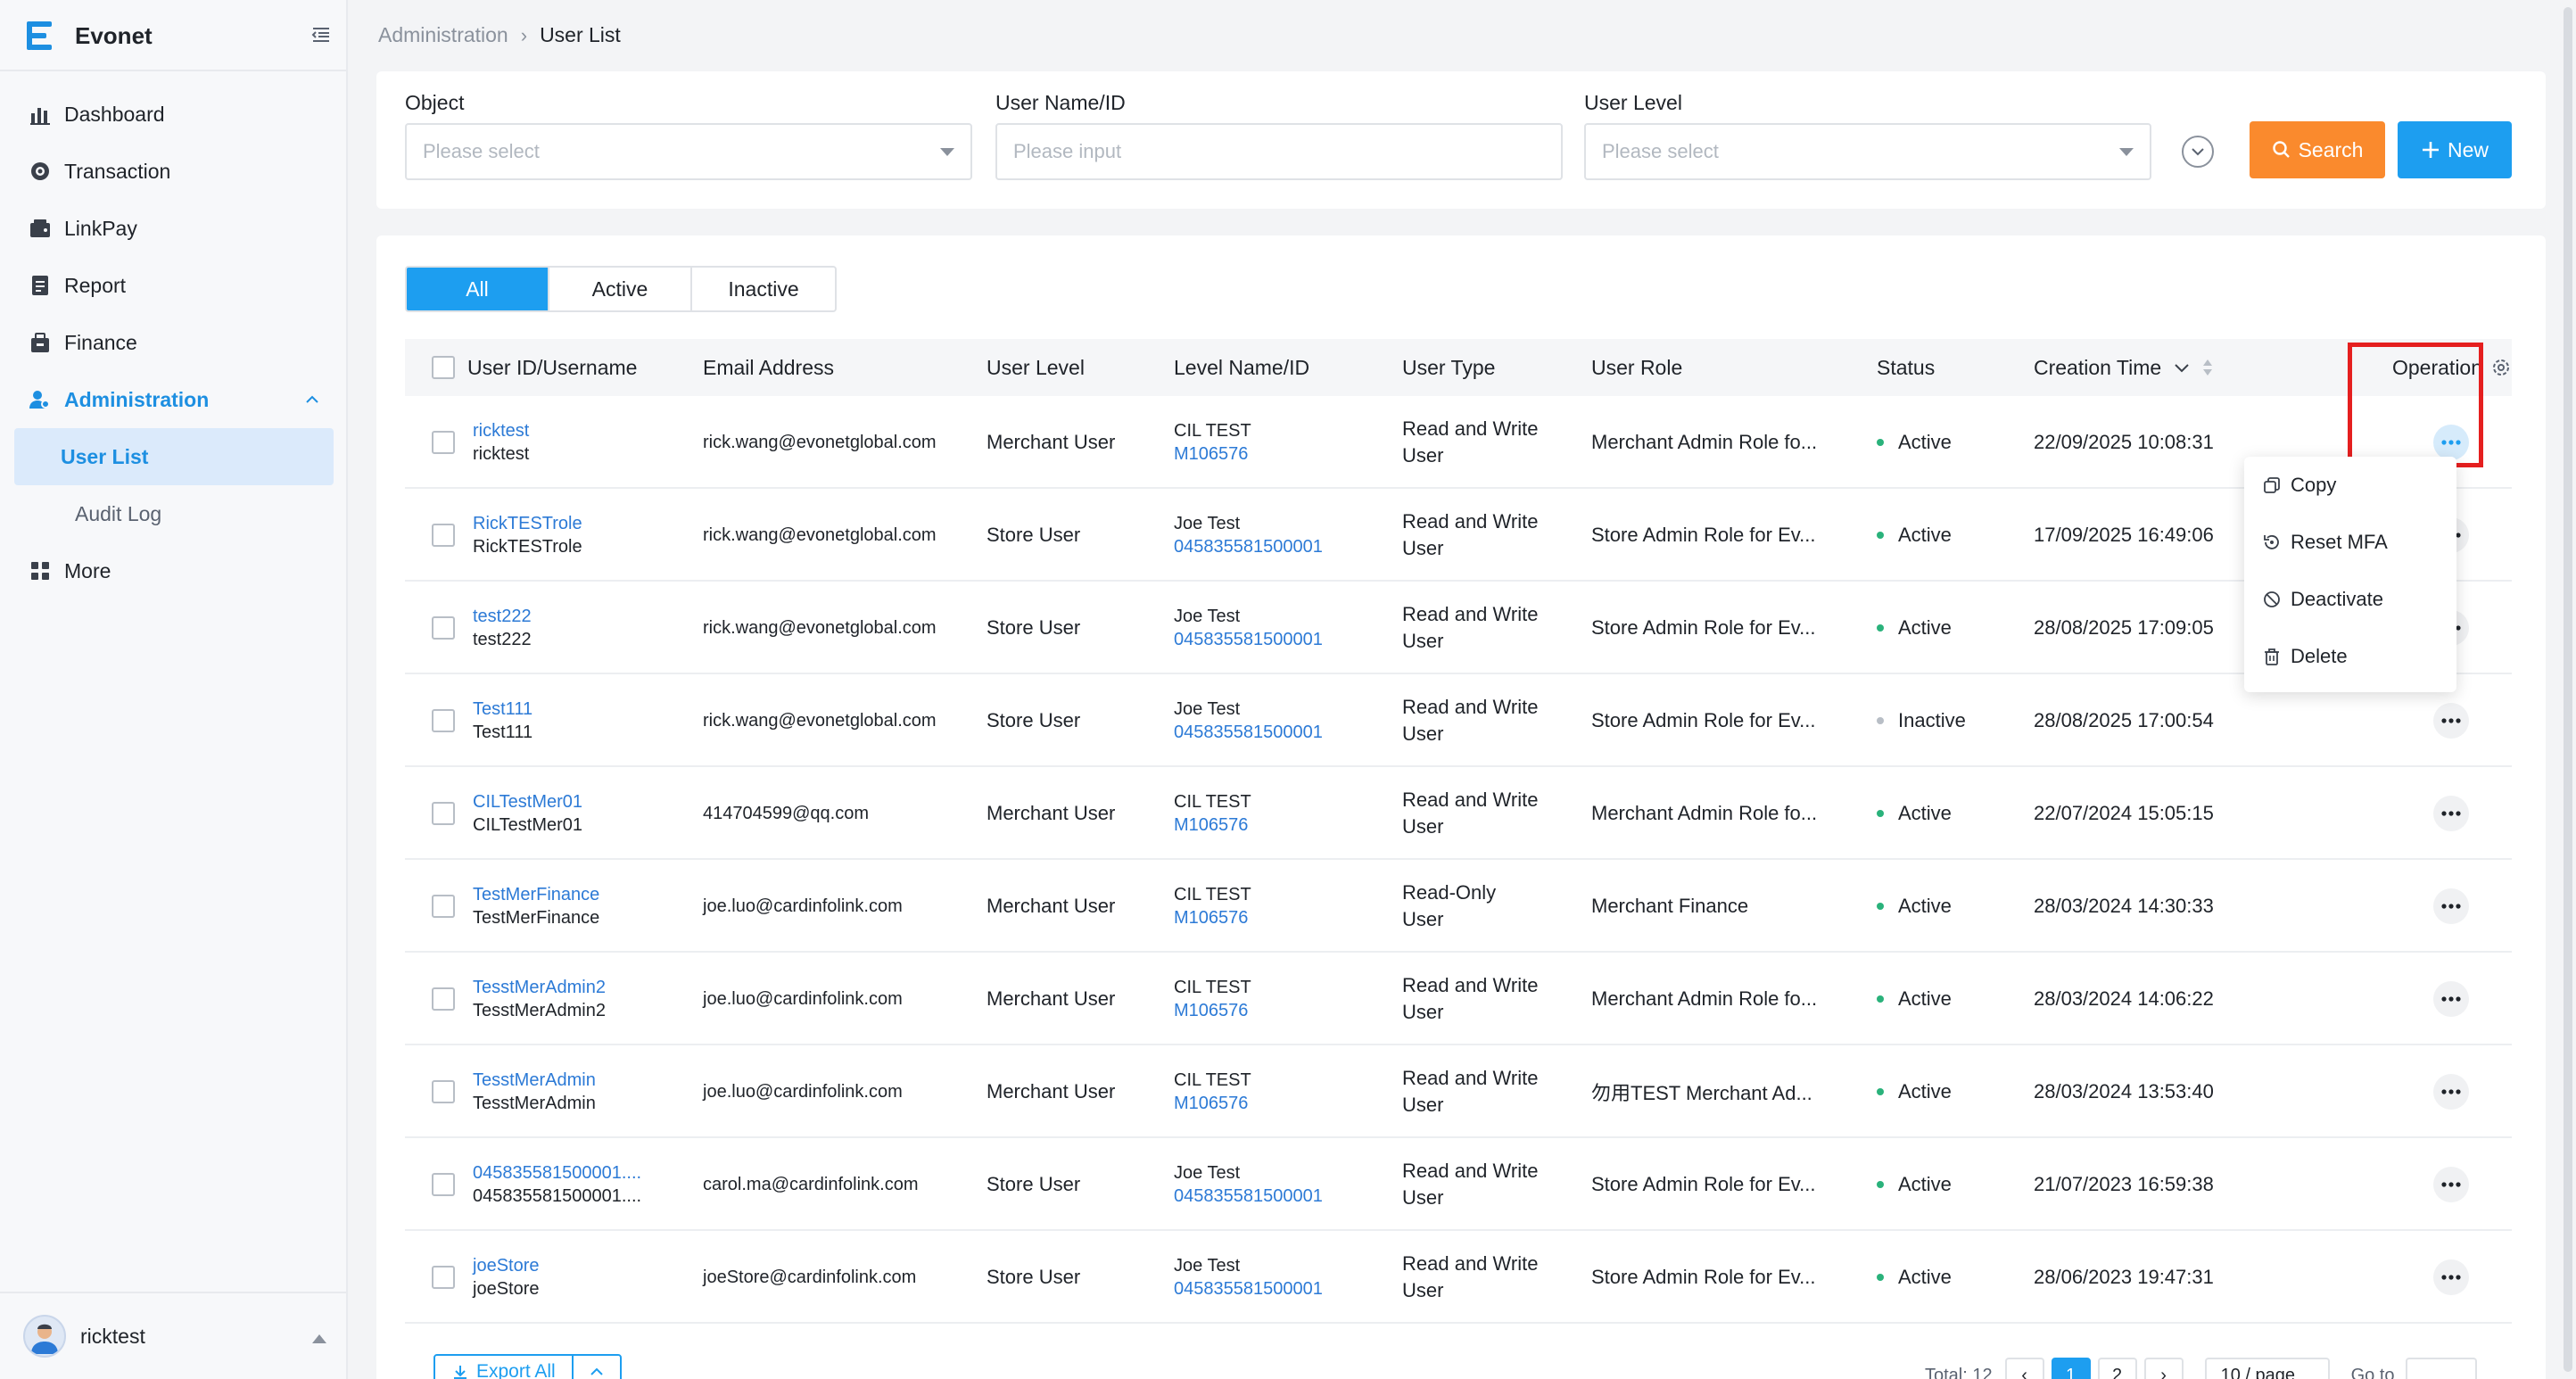 The width and height of the screenshot is (2576, 1379). What do you see at coordinates (478, 289) in the screenshot?
I see `tab-all: All` at bounding box center [478, 289].